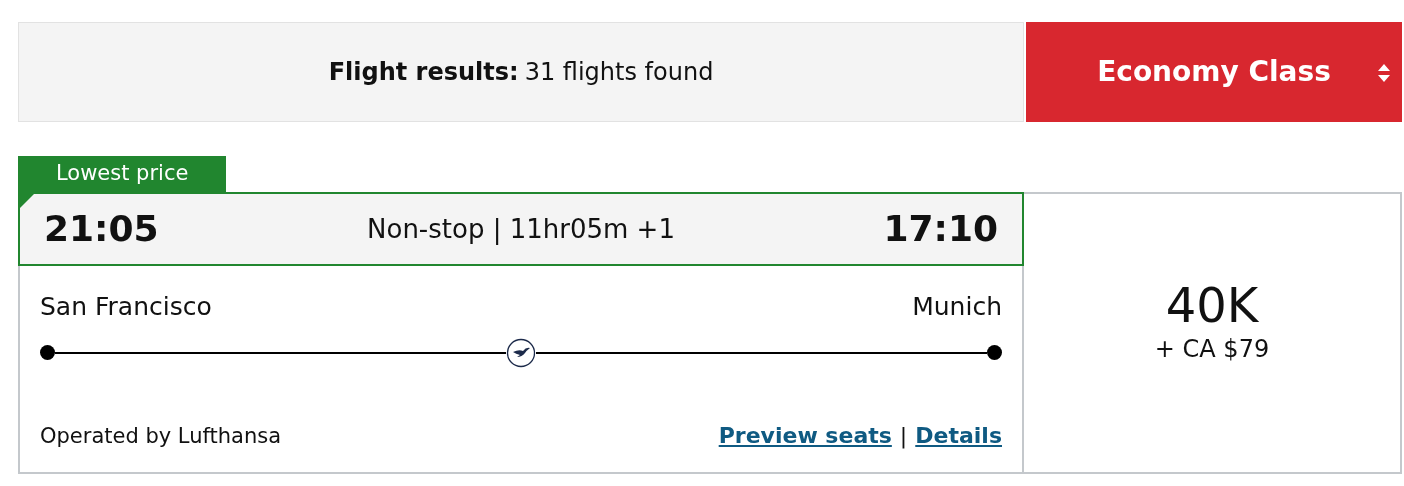  Describe the element at coordinates (957, 307) in the screenshot. I see `destination-city: Munich` at that location.